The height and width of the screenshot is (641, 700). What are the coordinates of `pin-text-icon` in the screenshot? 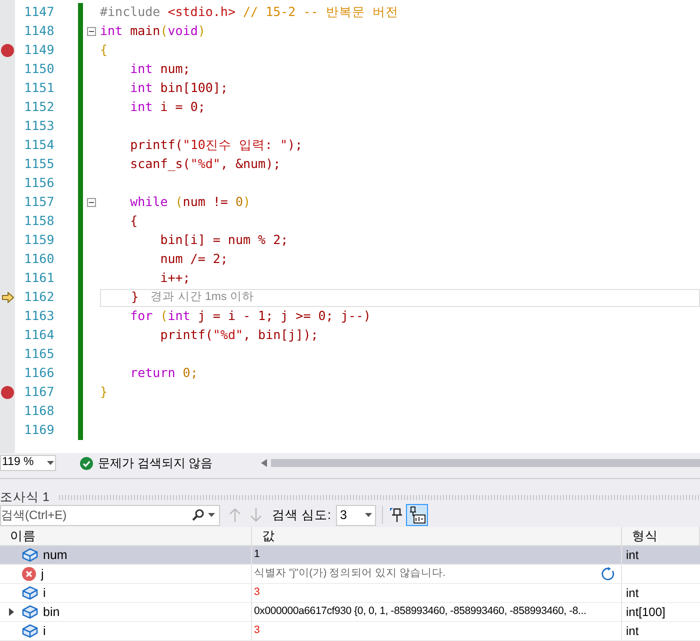 It's located at (417, 515).